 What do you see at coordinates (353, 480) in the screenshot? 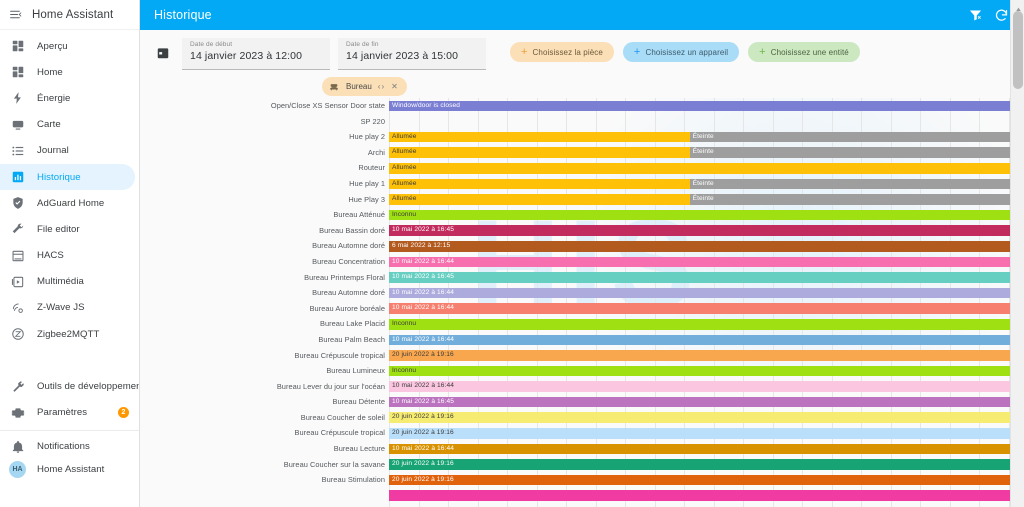
I see `timeline-row-label: Bureau Stimulation` at bounding box center [353, 480].